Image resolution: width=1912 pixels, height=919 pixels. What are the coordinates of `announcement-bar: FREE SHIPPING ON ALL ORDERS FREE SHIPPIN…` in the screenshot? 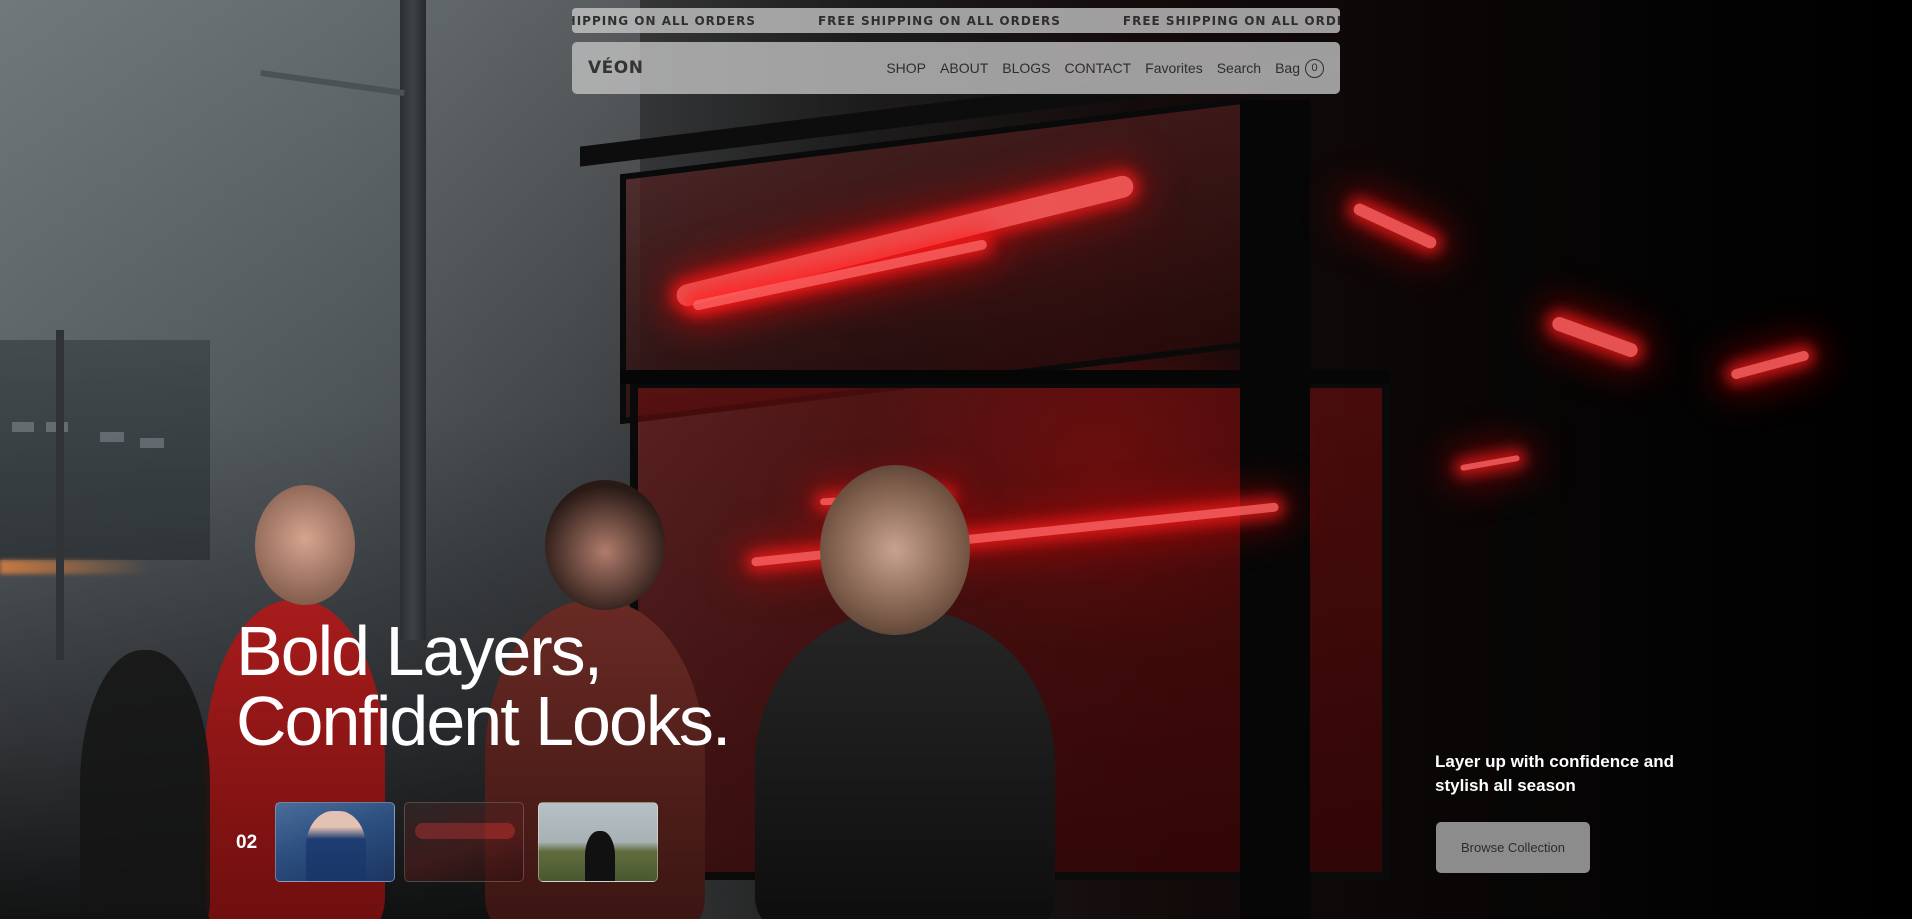 It's located at (956, 20).